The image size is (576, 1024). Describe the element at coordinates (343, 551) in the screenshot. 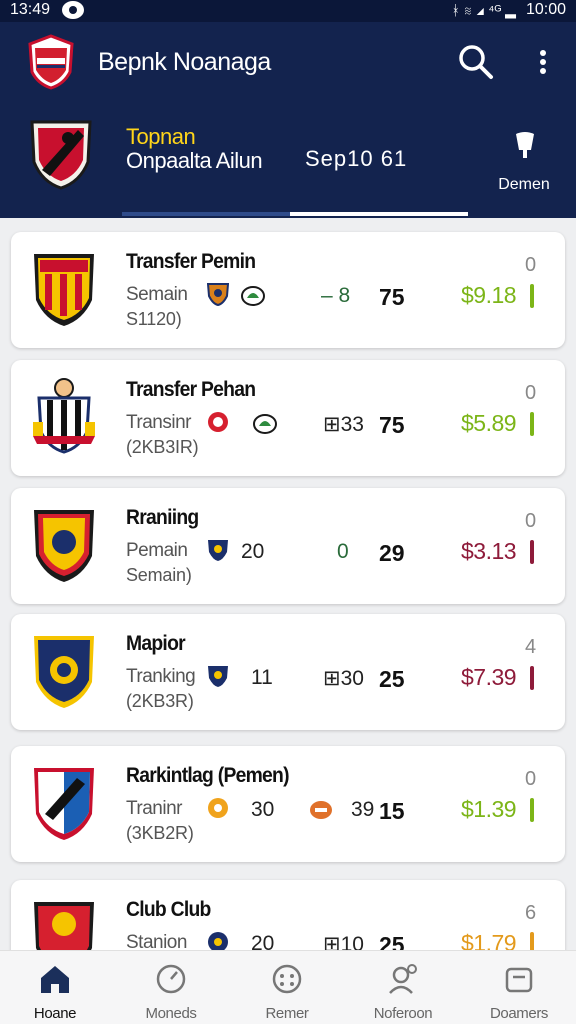

I see `card-stat-b: 0` at that location.